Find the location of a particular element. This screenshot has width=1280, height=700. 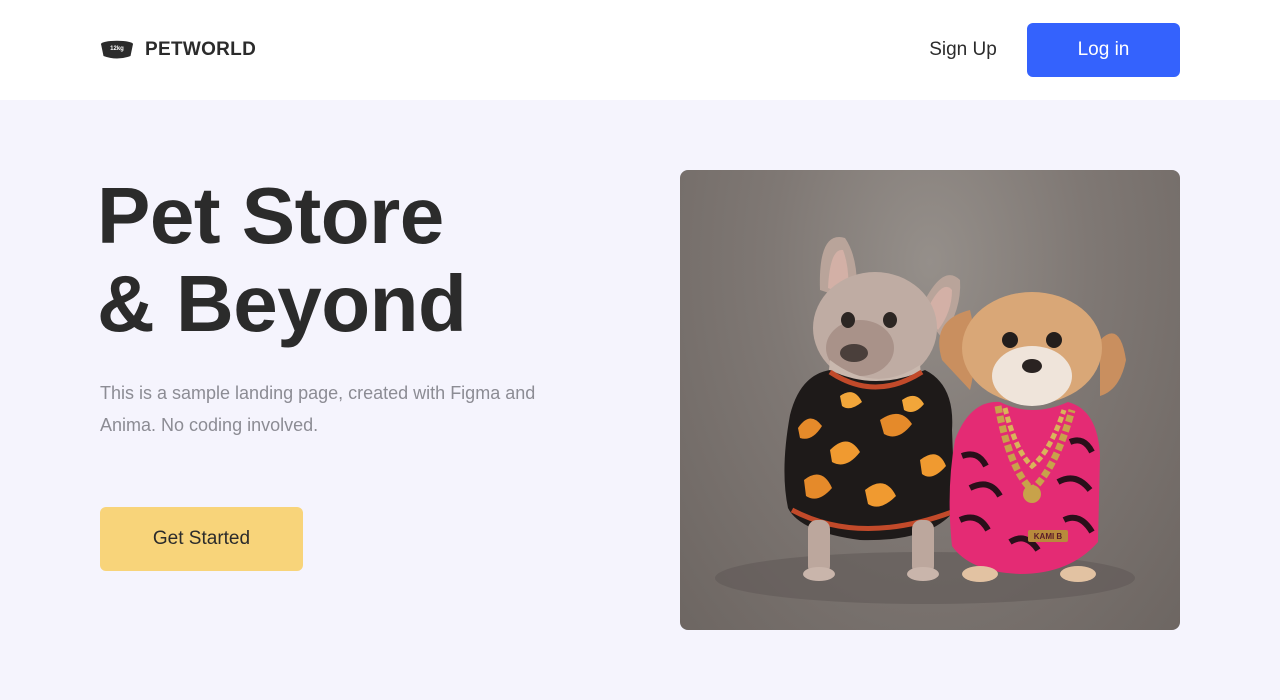

brand-name: PETWORLD is located at coordinates (201, 49).